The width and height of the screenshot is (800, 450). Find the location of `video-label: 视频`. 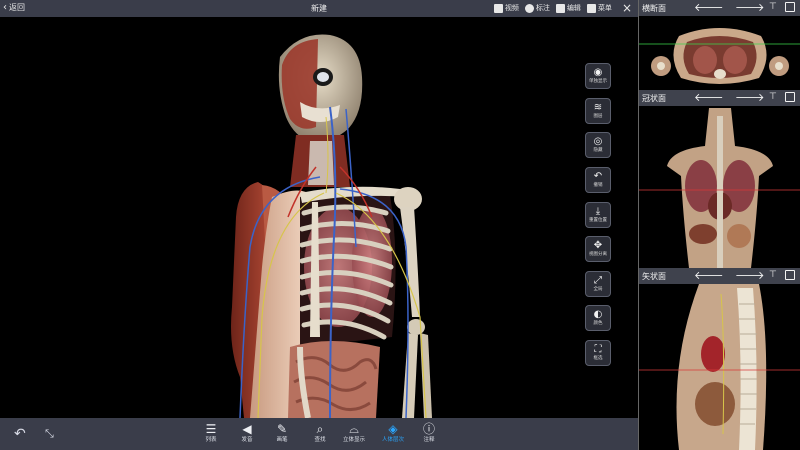

video-label: 视频 is located at coordinates (511, 8).